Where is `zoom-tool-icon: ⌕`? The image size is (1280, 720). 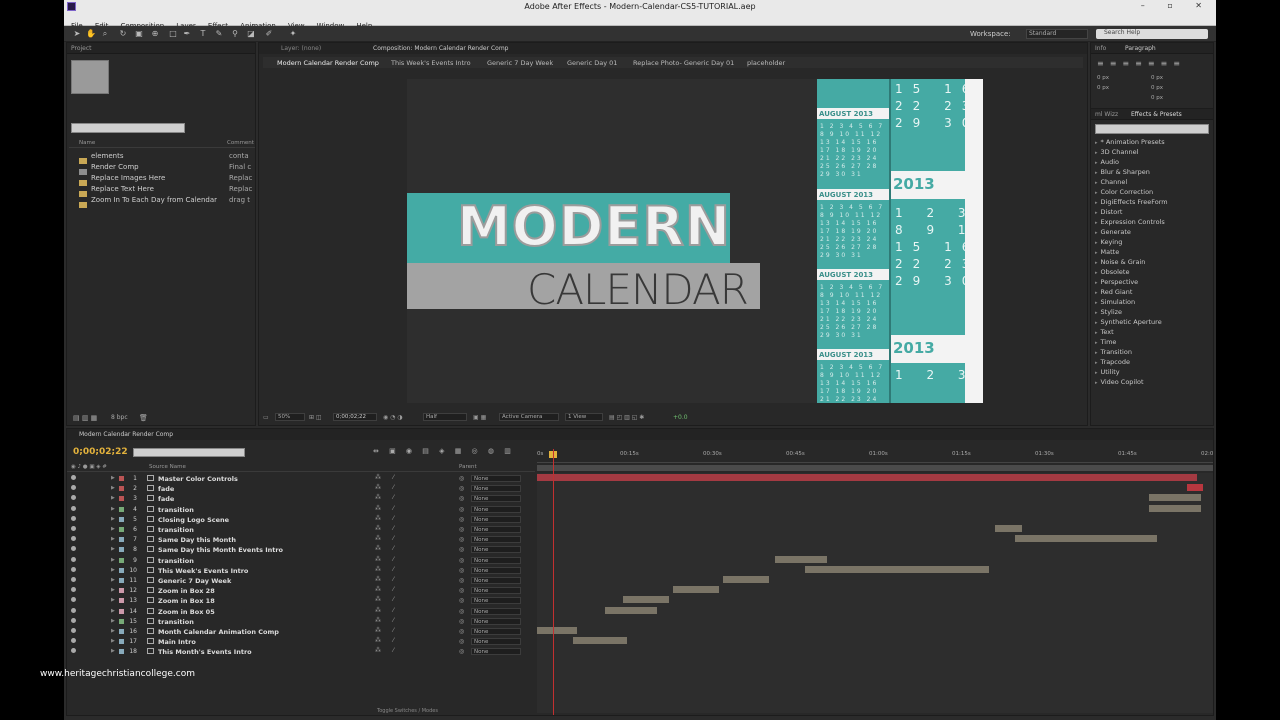 zoom-tool-icon: ⌕ is located at coordinates (105, 34).